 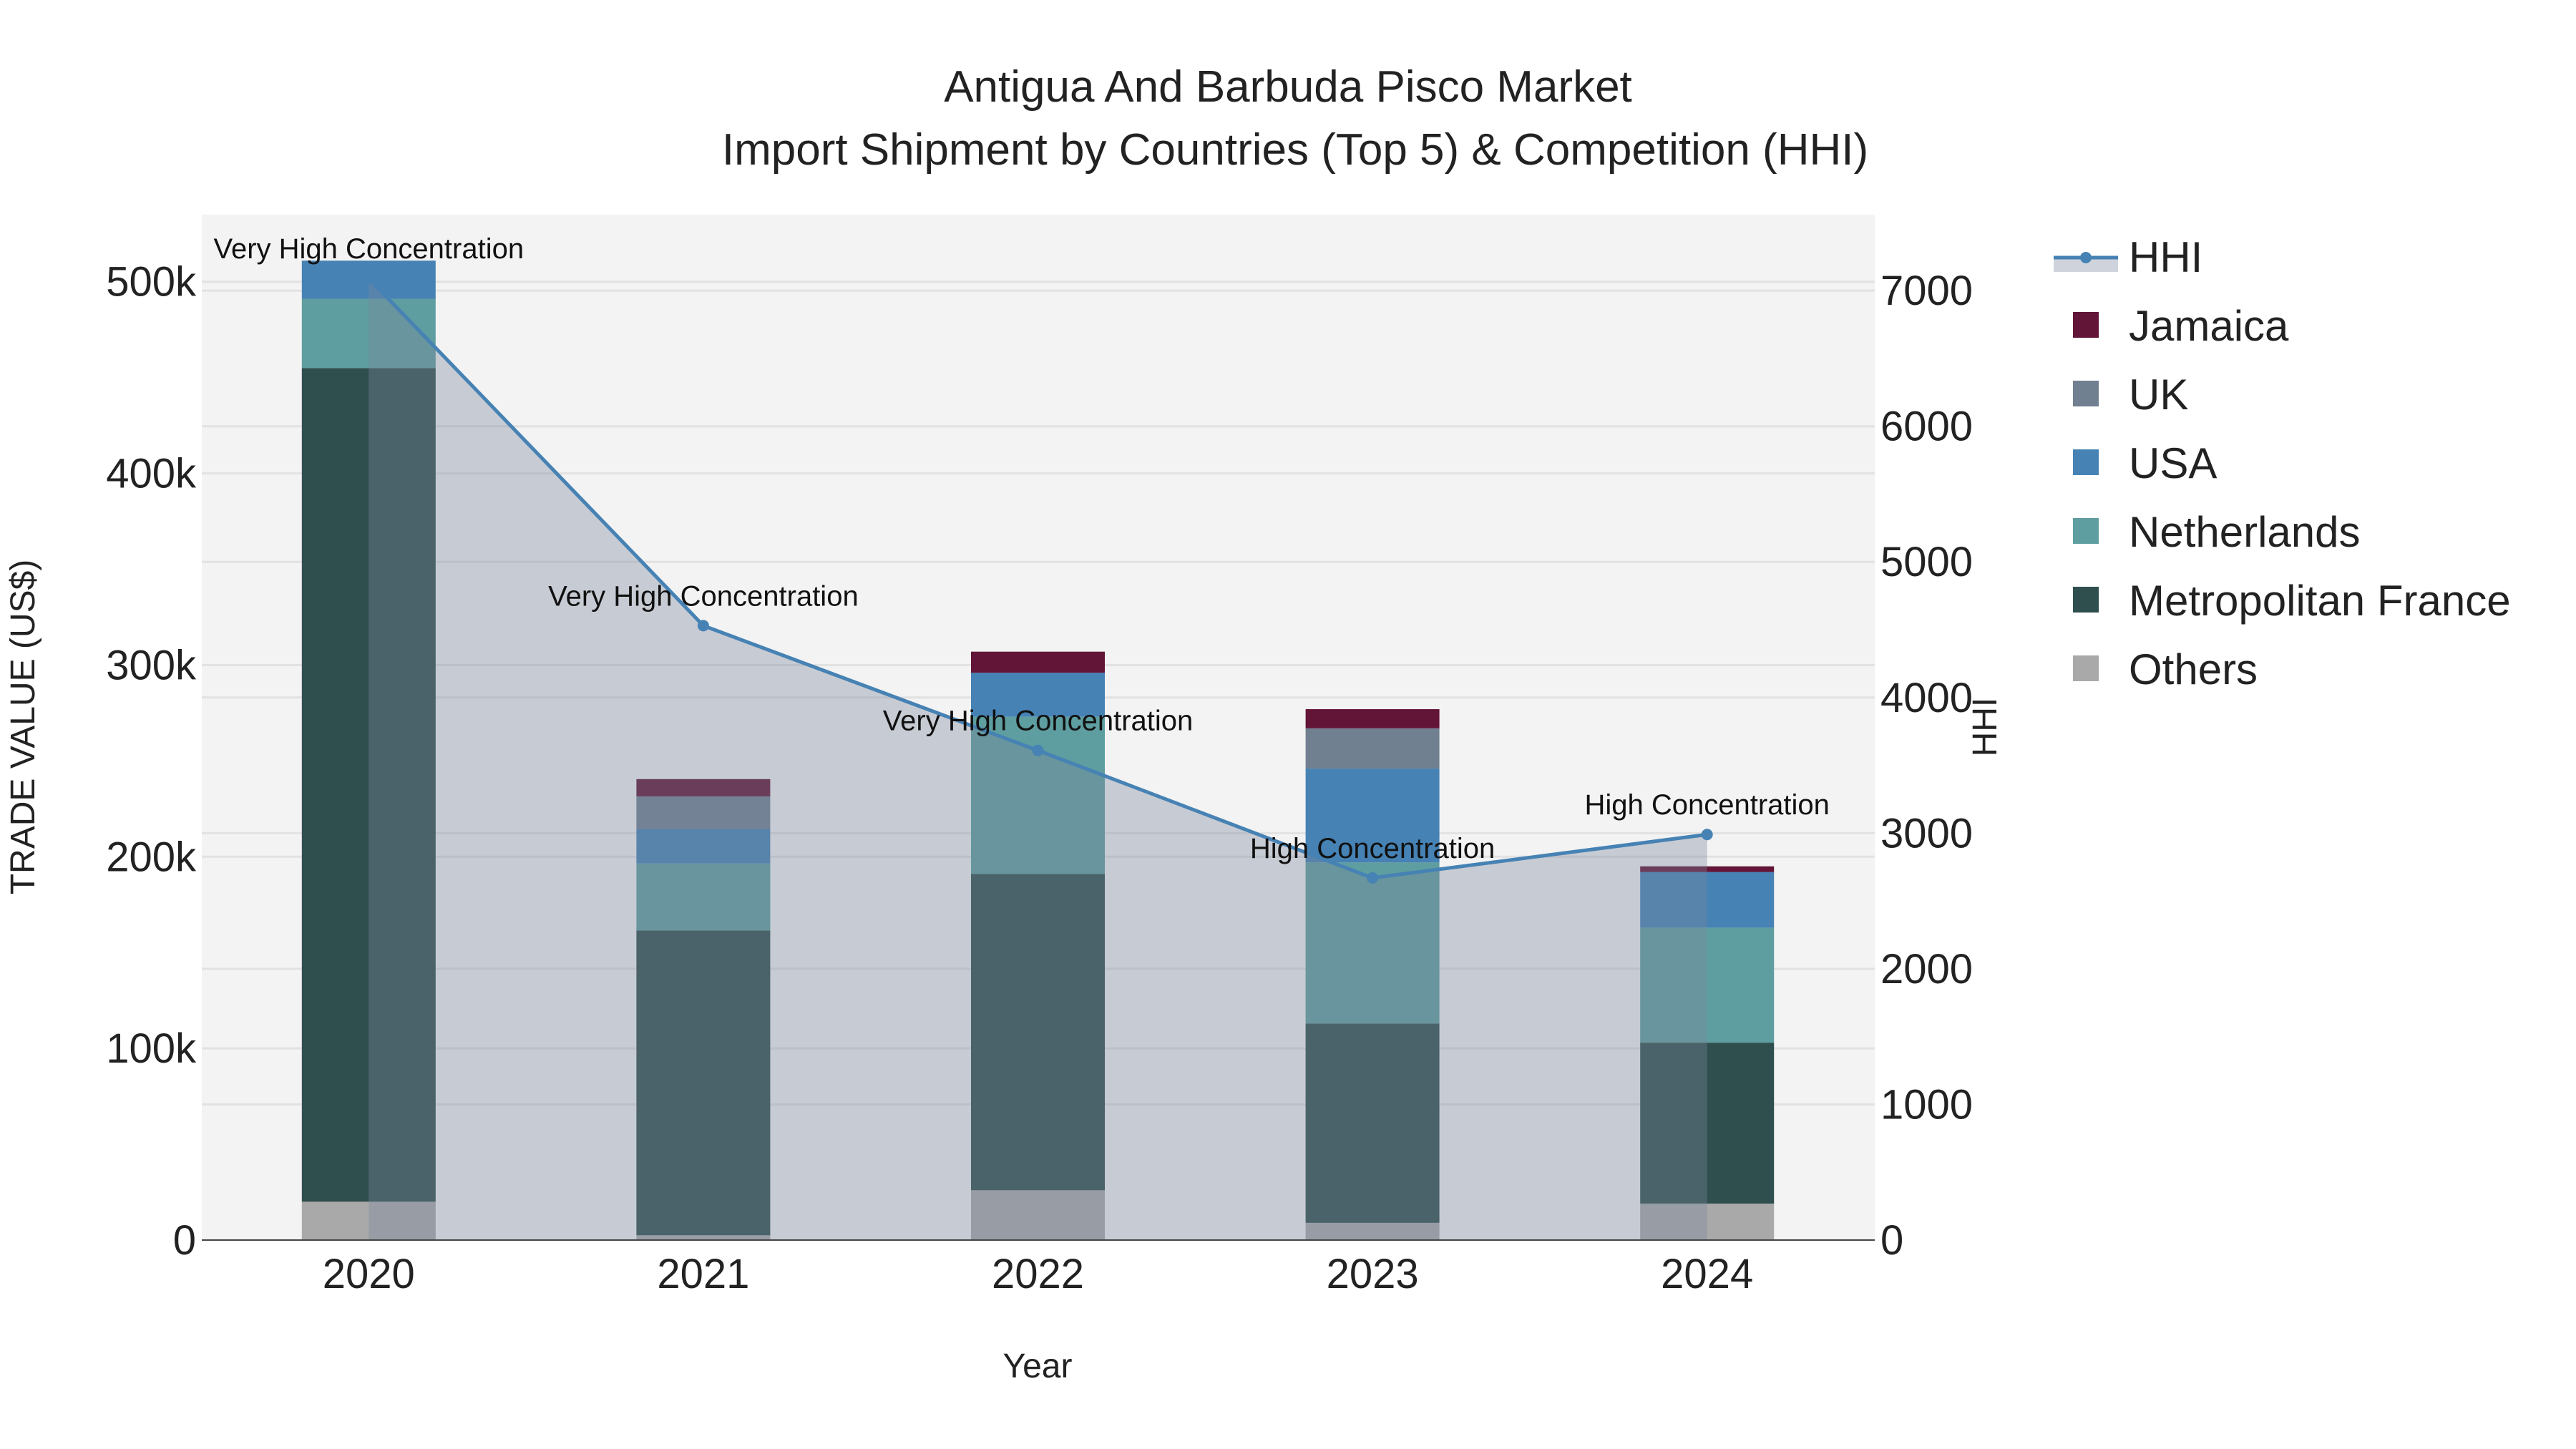 I want to click on y2-tick-label: 7000, so click(x=1926, y=291).